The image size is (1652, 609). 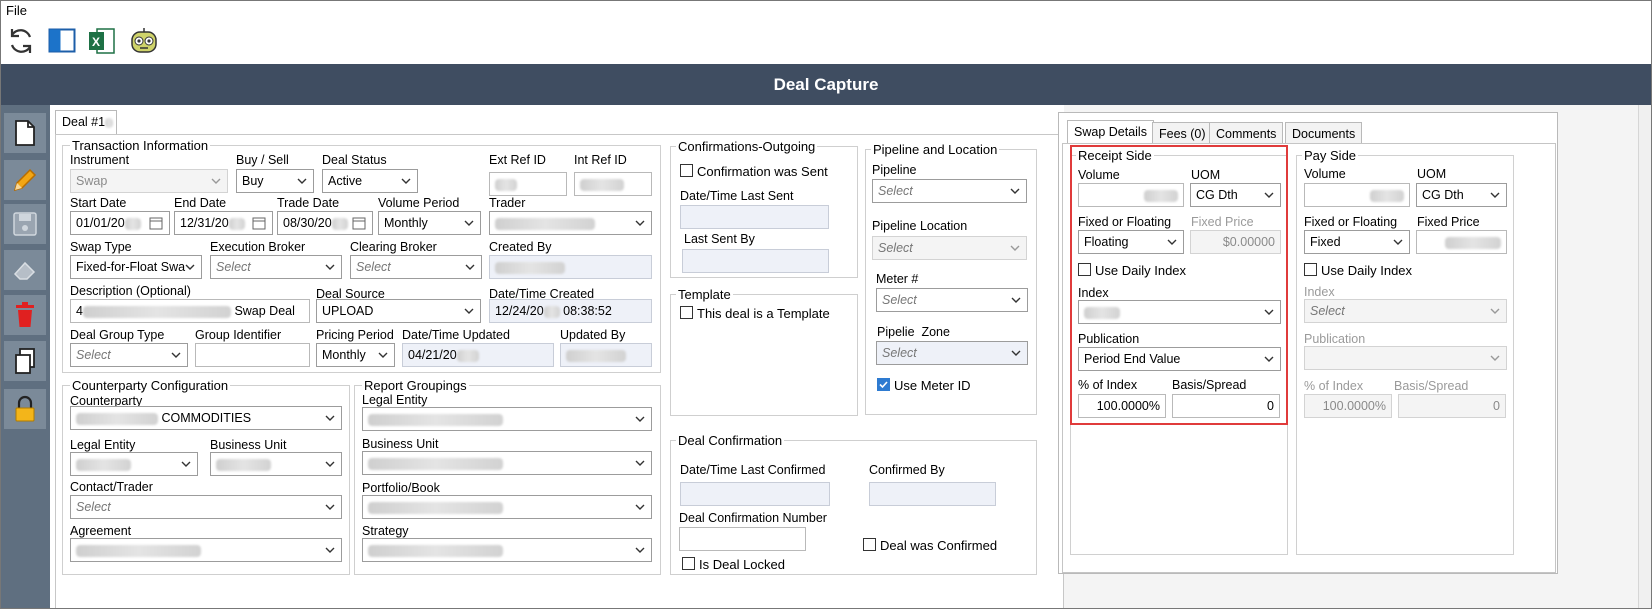 I want to click on tab-swap-details: Swap Details, so click(x=1110, y=132).